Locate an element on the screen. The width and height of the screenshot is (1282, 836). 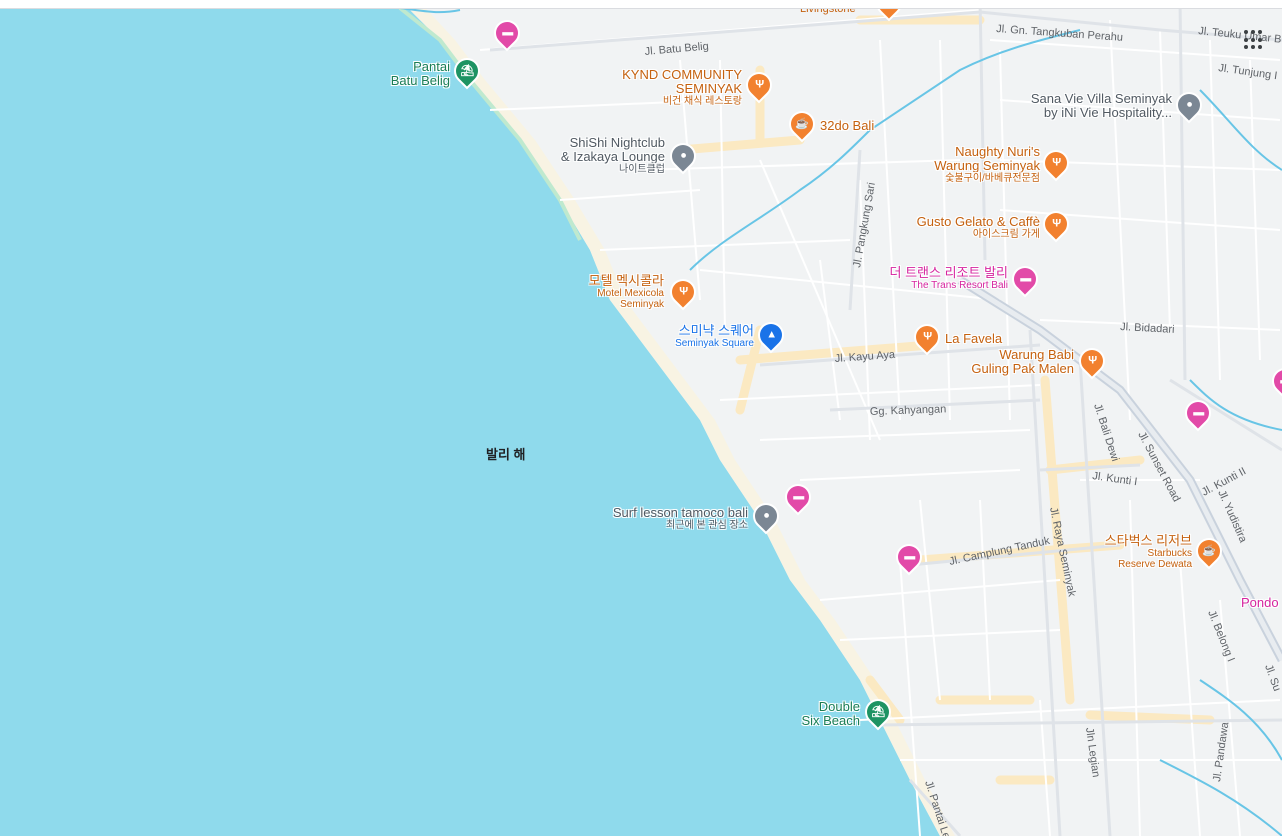
place-subtitle: 숯불구이/바베큐전문점 is located at coordinates (992, 178).